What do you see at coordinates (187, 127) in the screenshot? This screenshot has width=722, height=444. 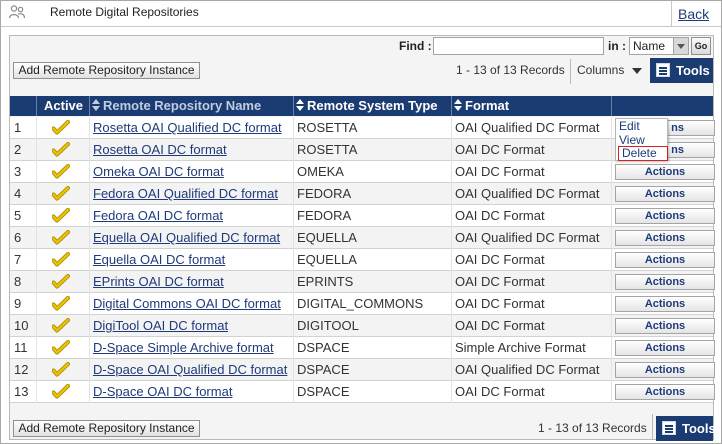 I see `repository-name-link: Rosetta OAI Qualified DC format` at bounding box center [187, 127].